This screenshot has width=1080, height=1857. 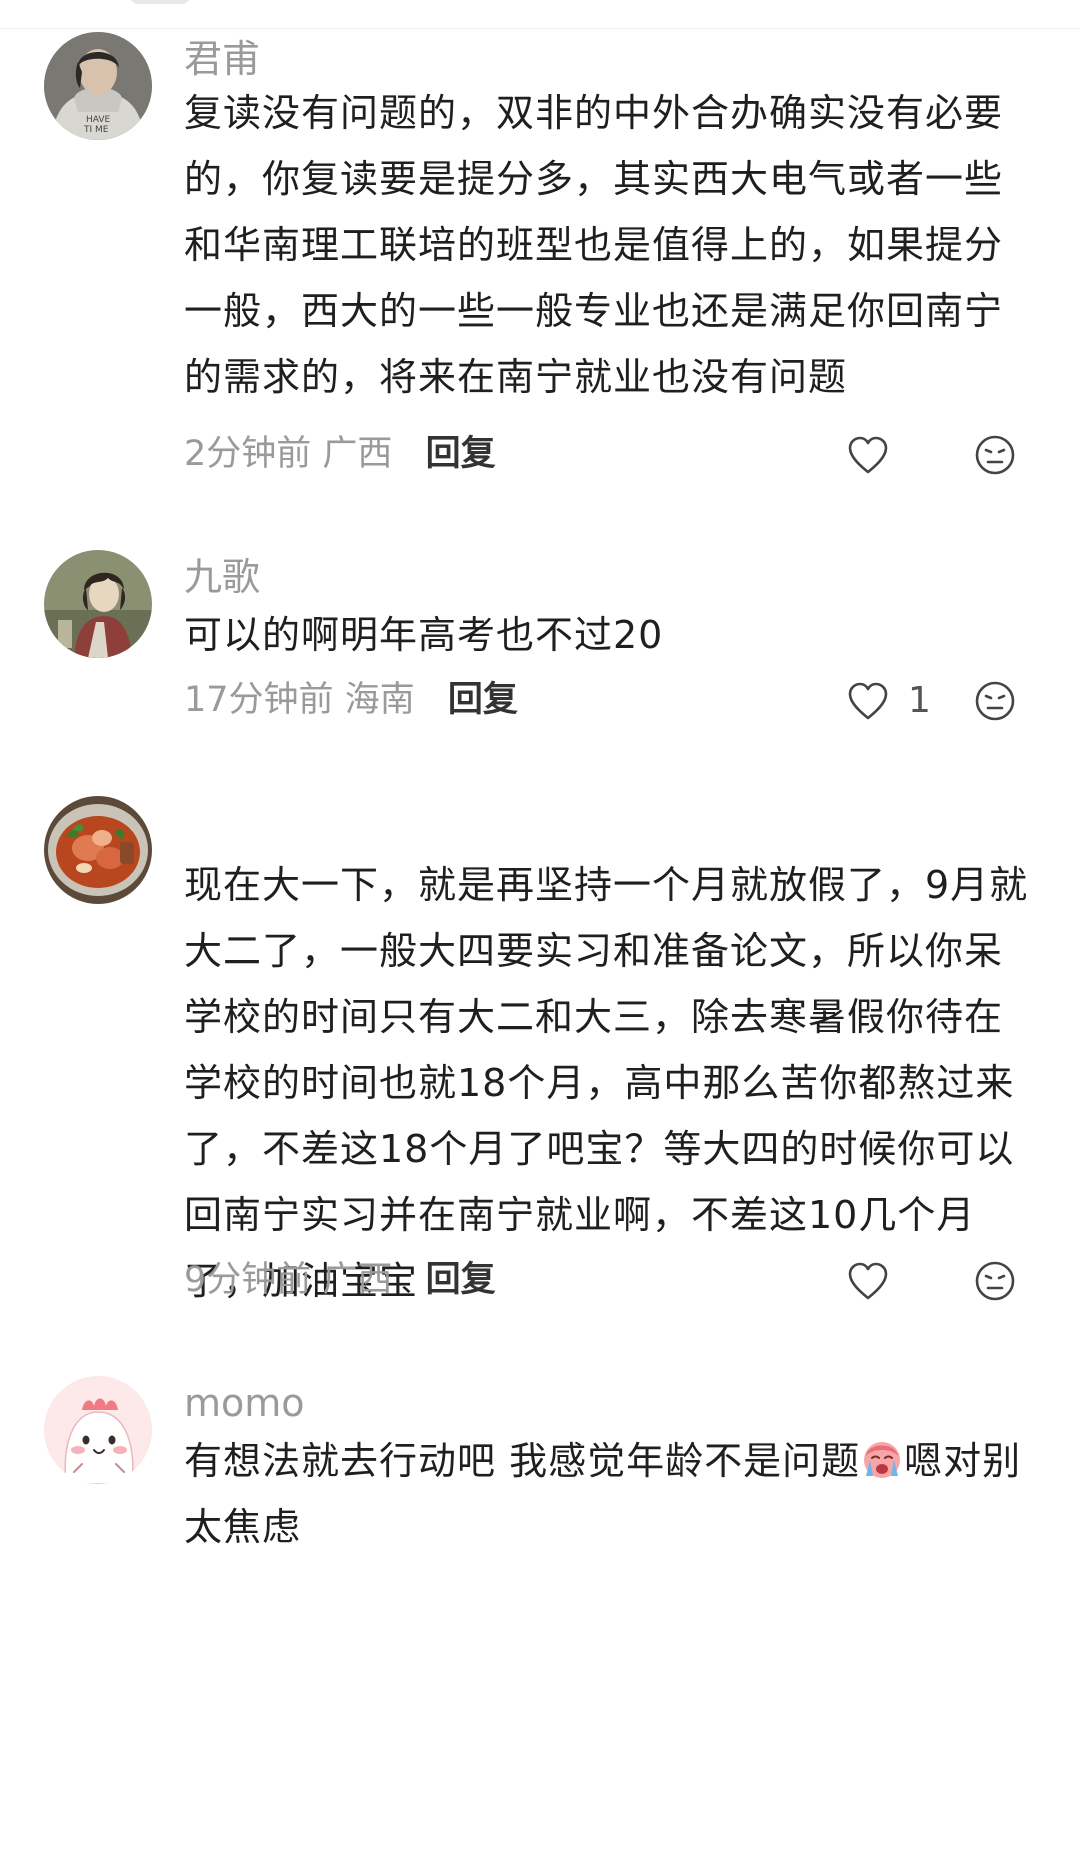 I want to click on like-count: 1, so click(x=919, y=700).